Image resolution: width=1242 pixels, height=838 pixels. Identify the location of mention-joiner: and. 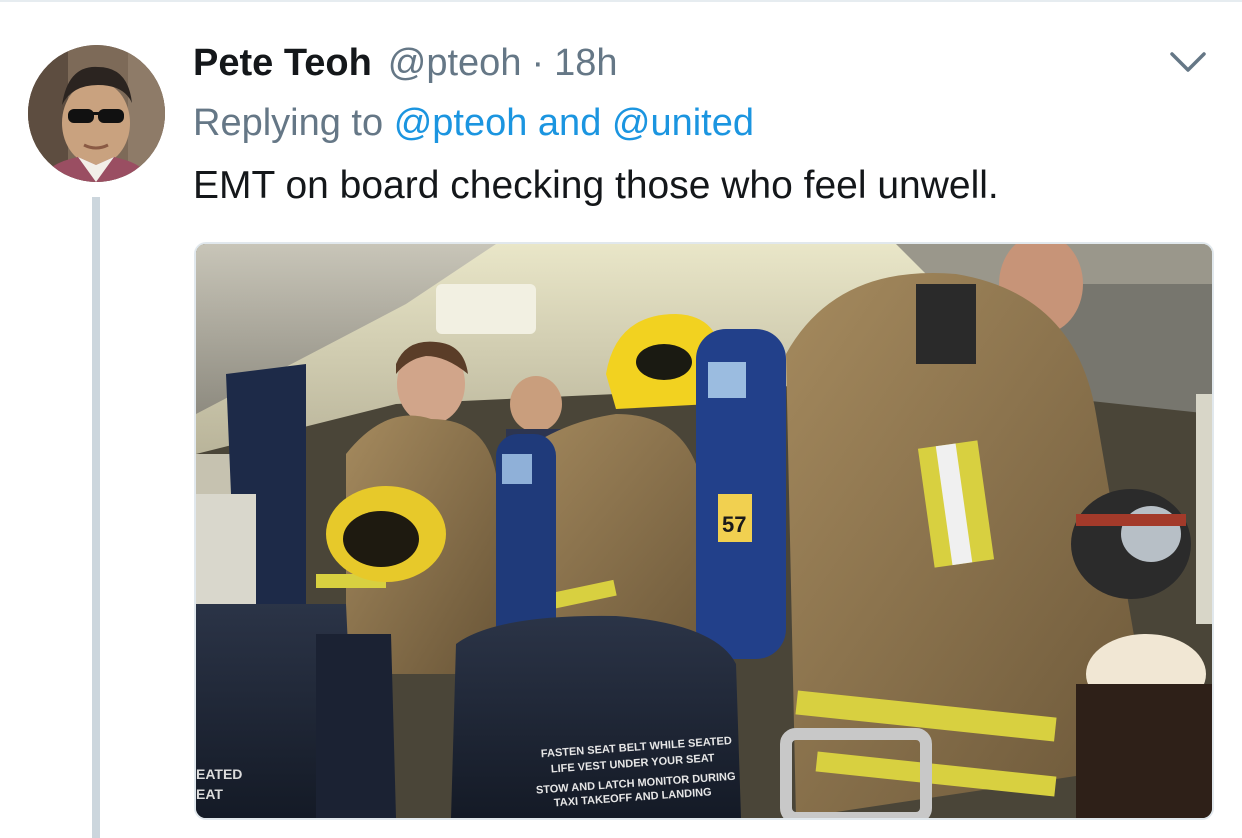
(569, 123).